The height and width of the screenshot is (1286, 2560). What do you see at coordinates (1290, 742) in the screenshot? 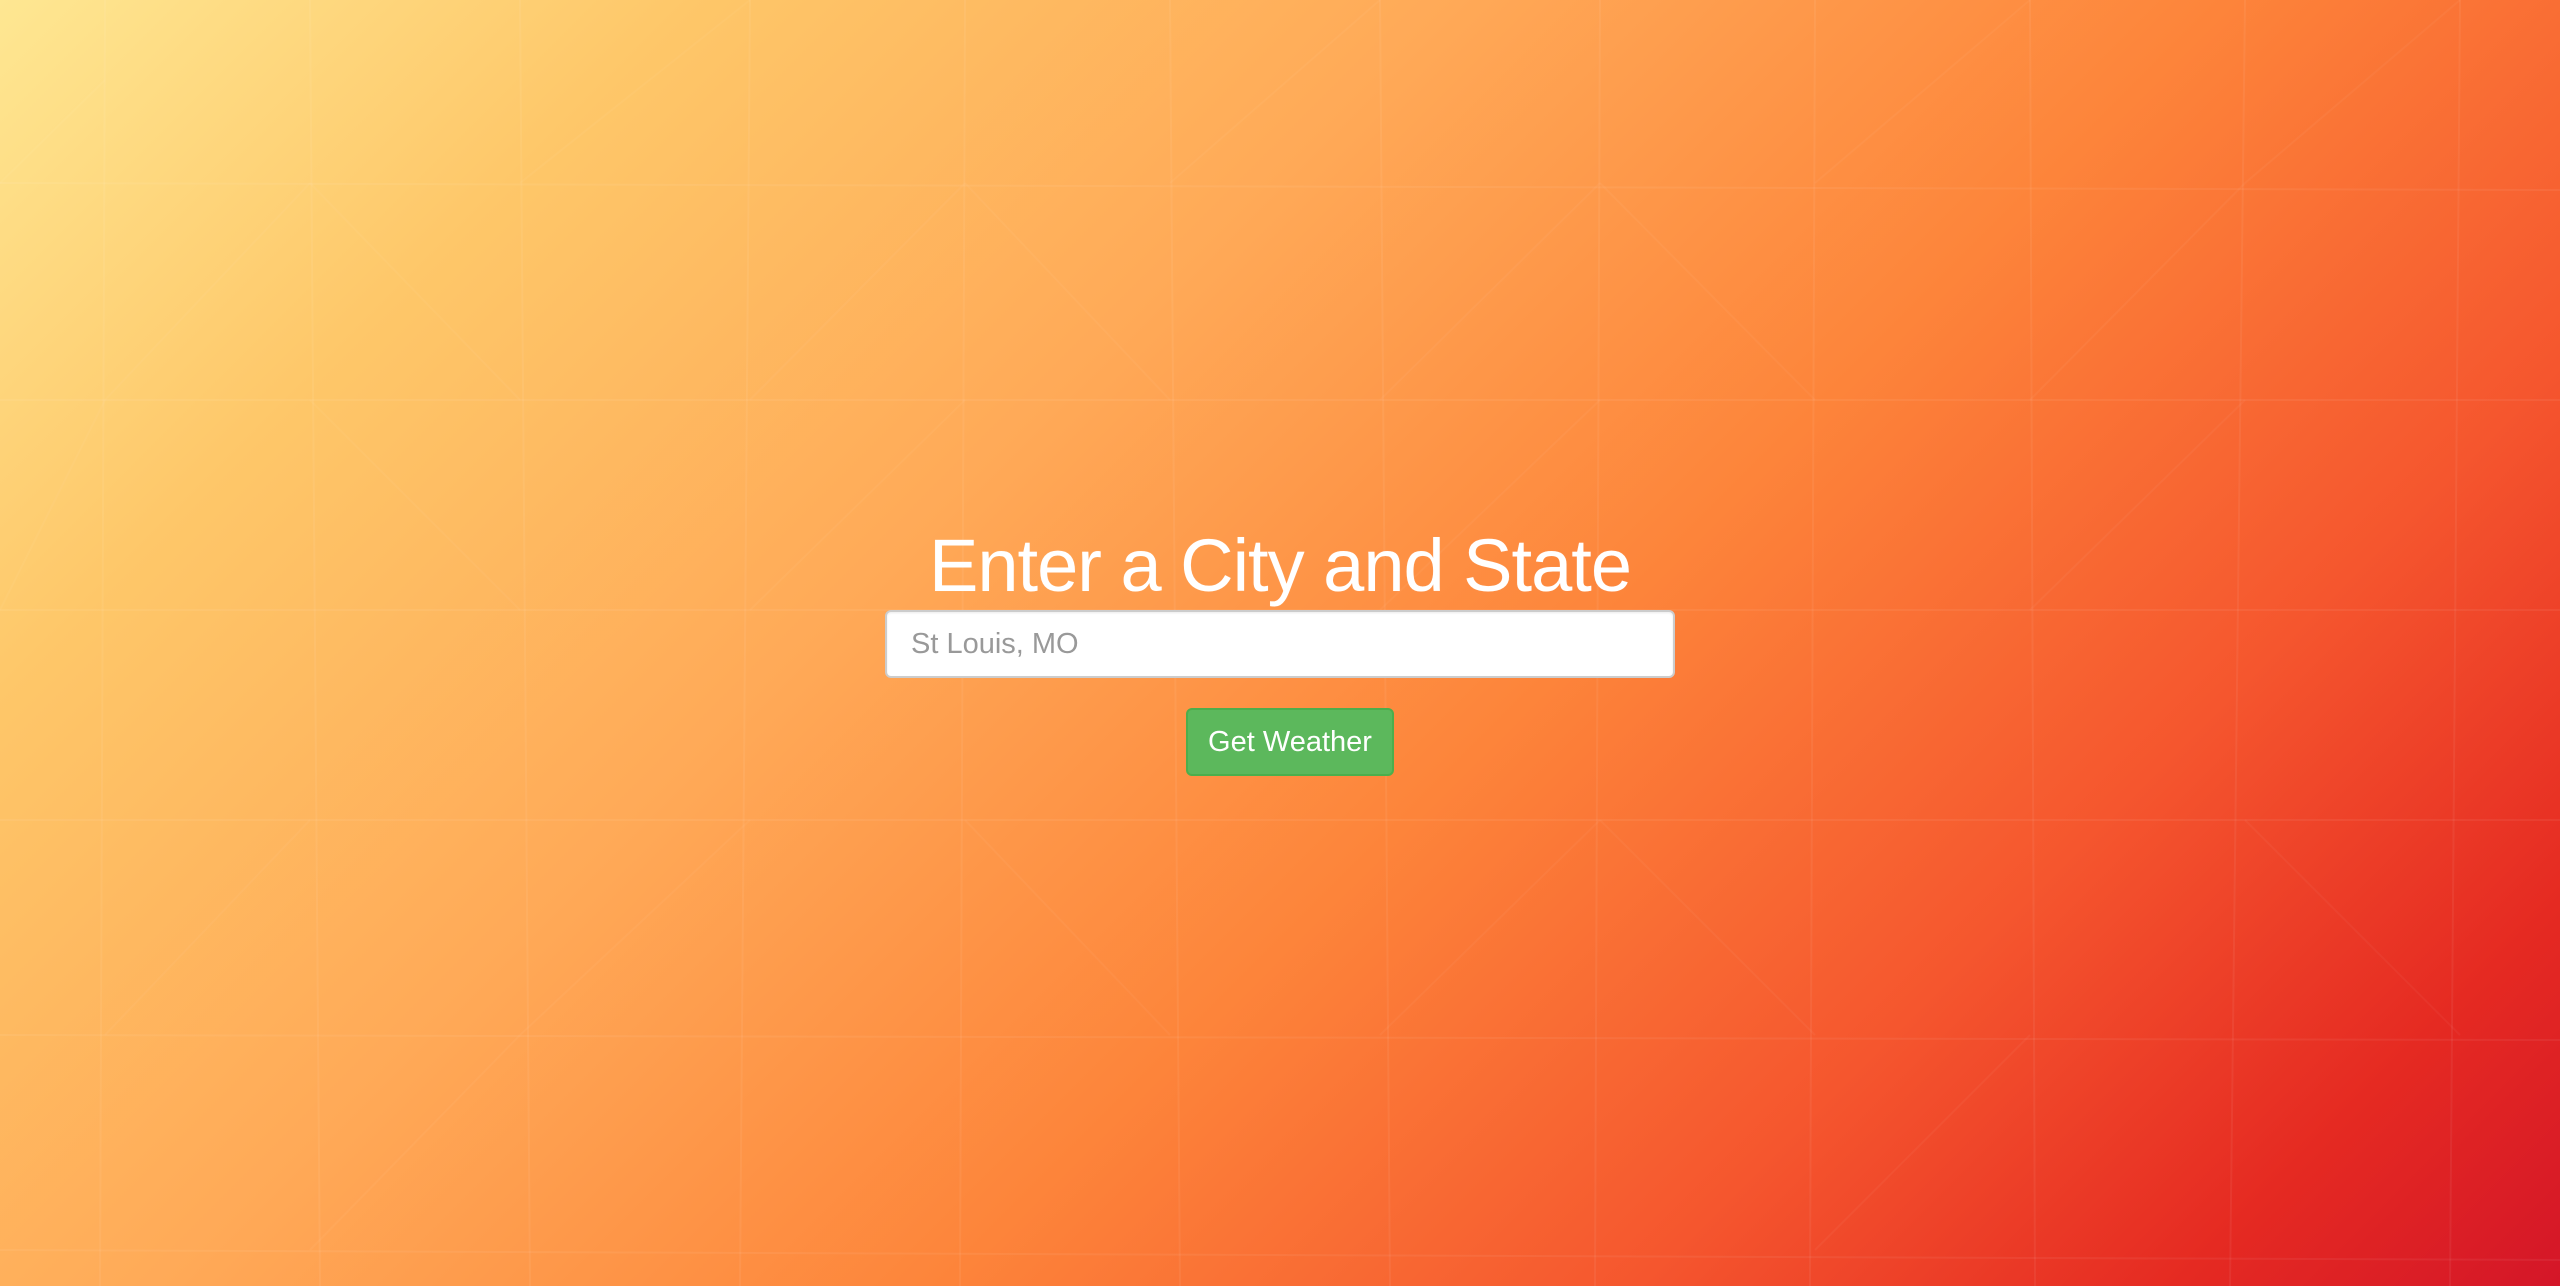
I see `get-weather-button: Get Weather` at bounding box center [1290, 742].